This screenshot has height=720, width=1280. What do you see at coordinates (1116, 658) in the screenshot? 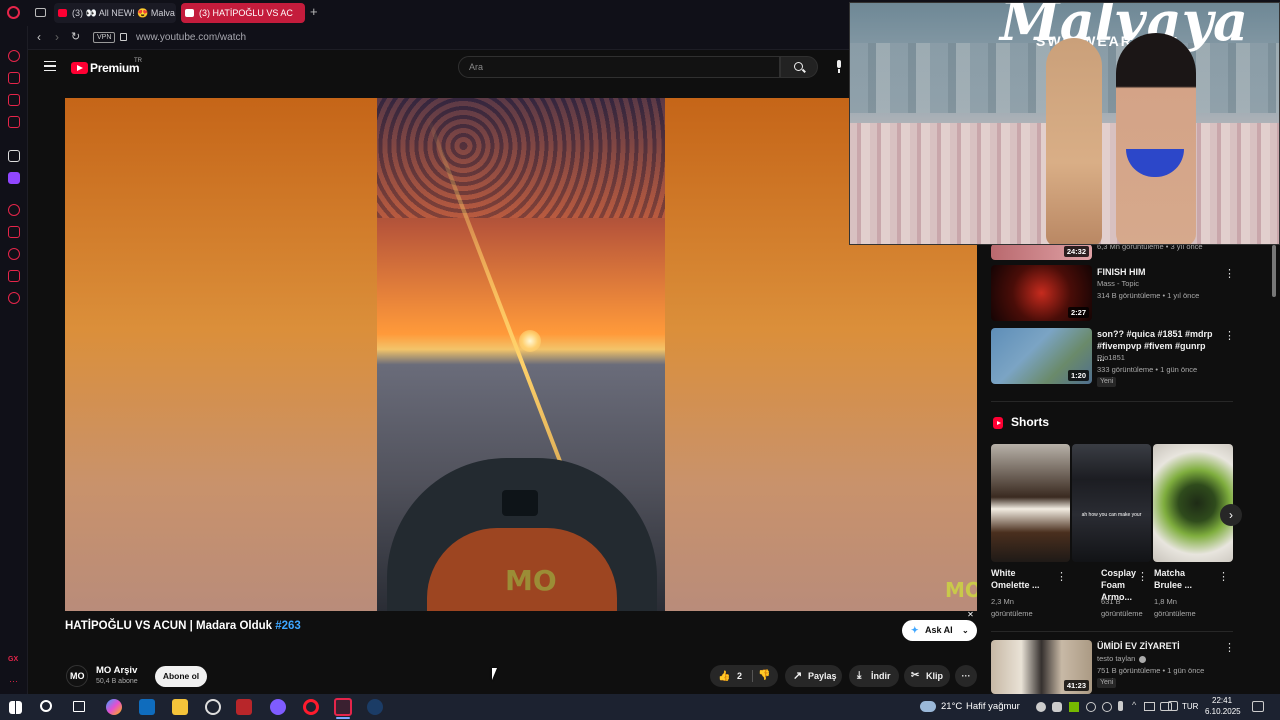
I see `channel-name-text: testo taylan` at bounding box center [1116, 658].